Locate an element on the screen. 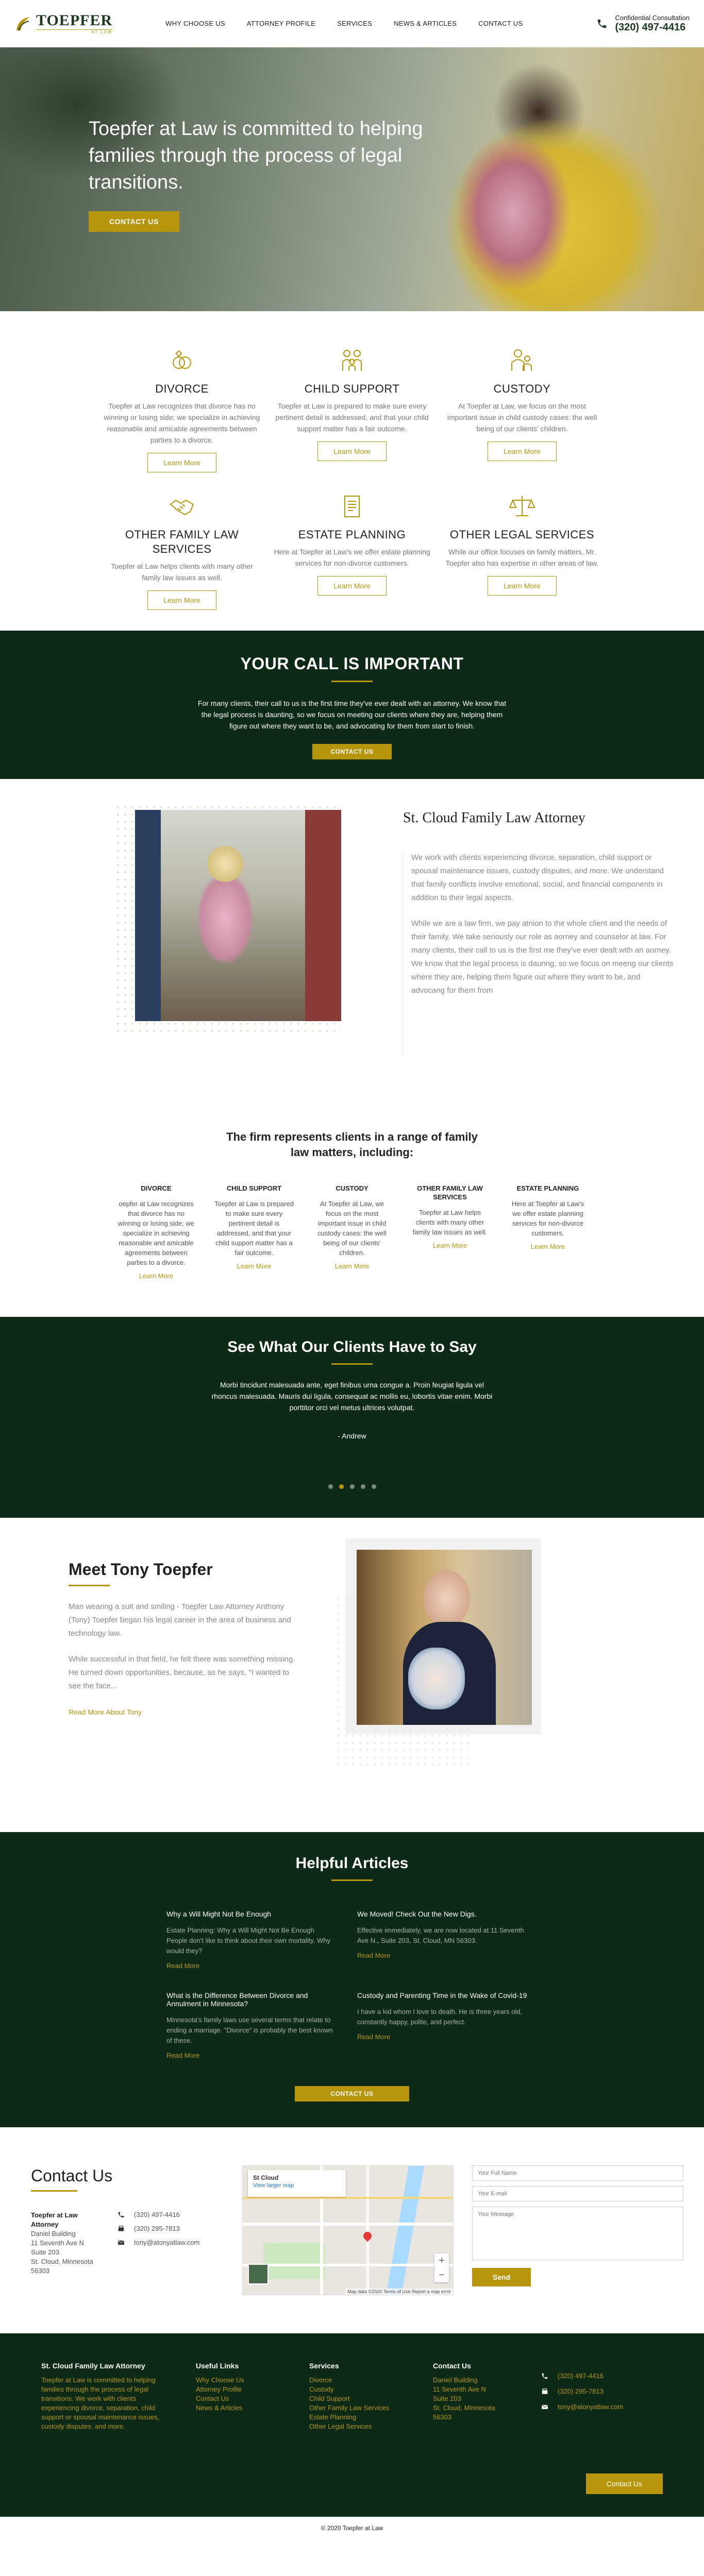 This screenshot has width=704, height=2576. footer-link-why-choose-us: Why Choose Us is located at coordinates (220, 2380).